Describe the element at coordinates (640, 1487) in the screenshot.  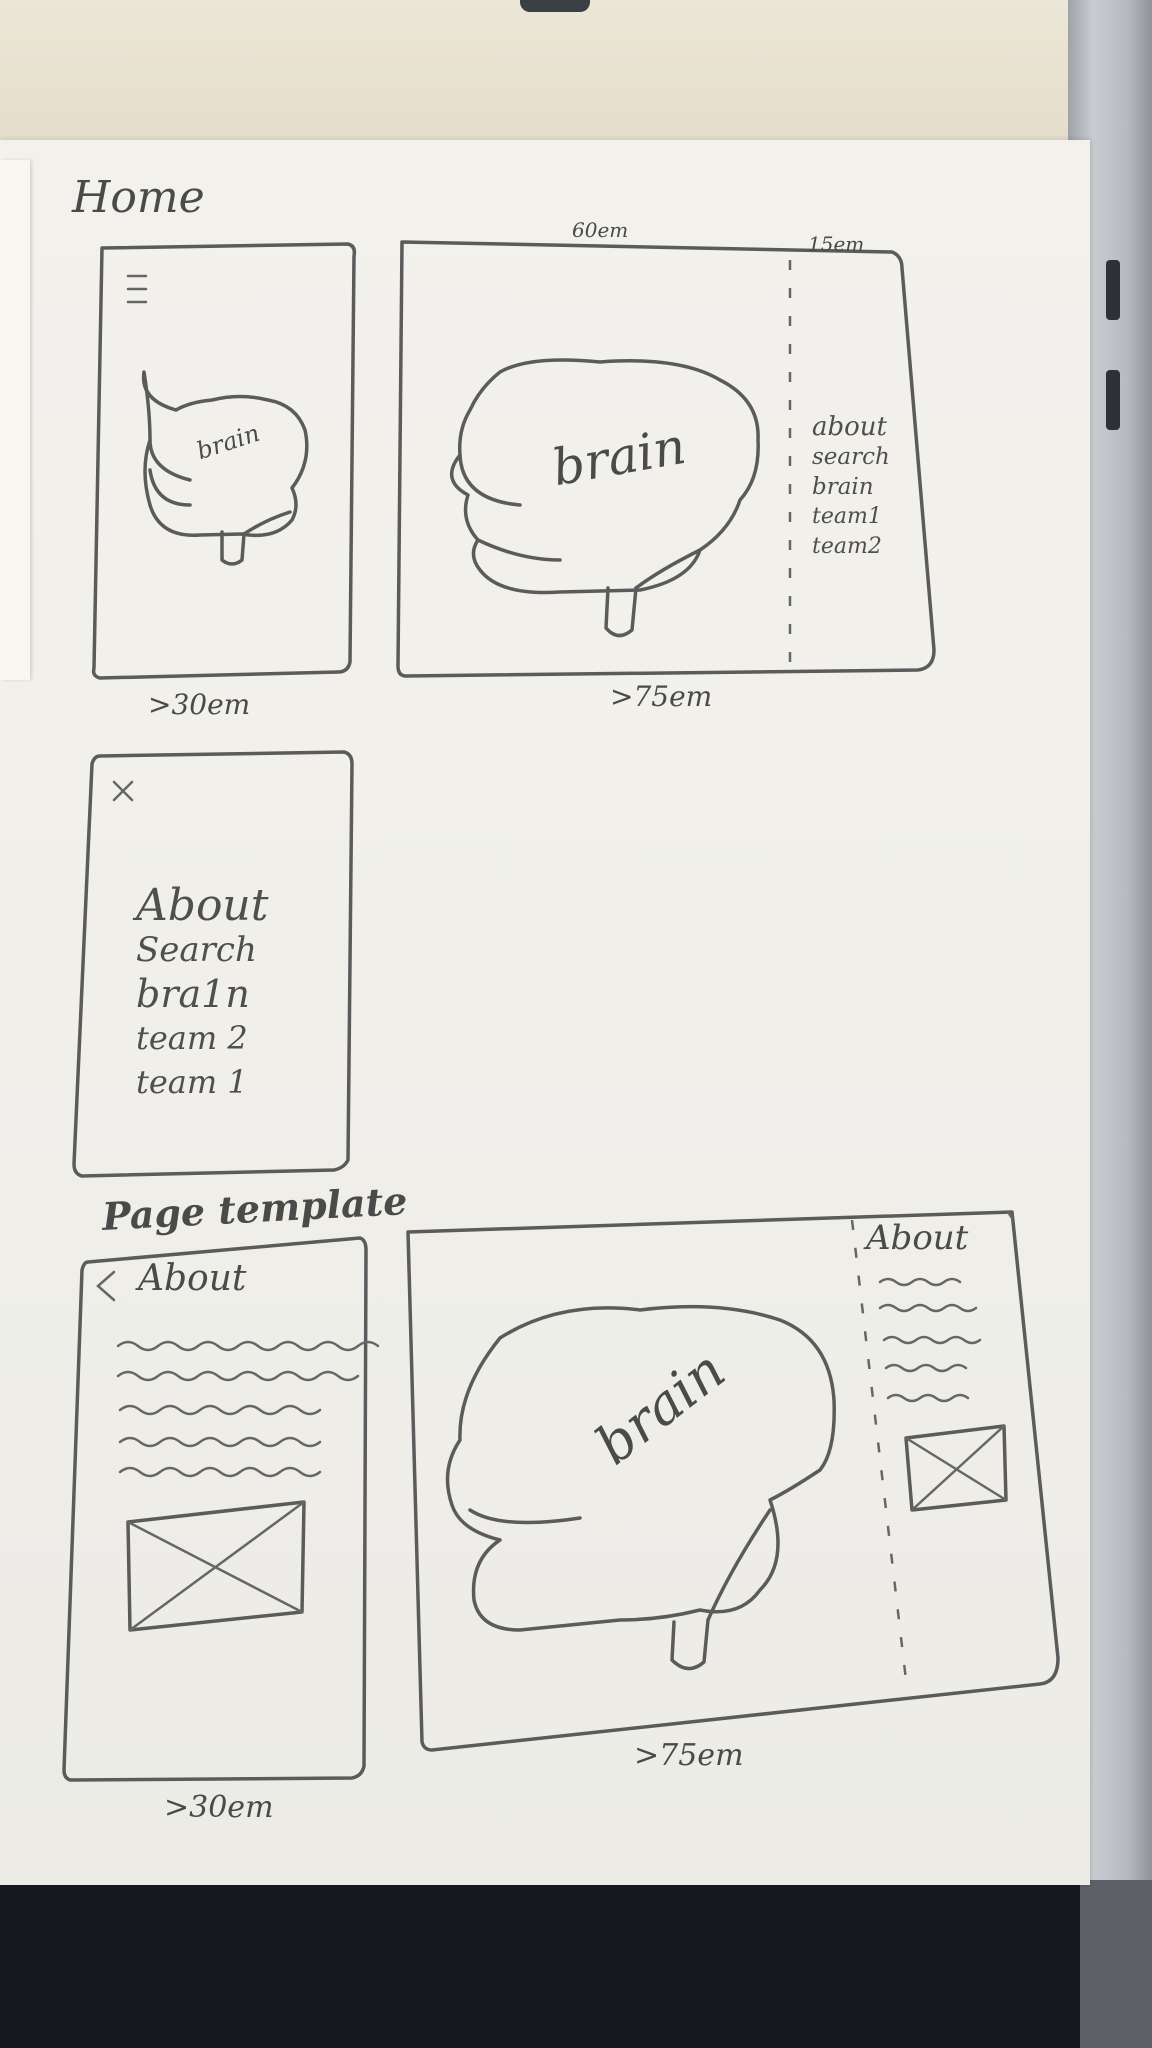
I see `brain-illustration-page` at that location.